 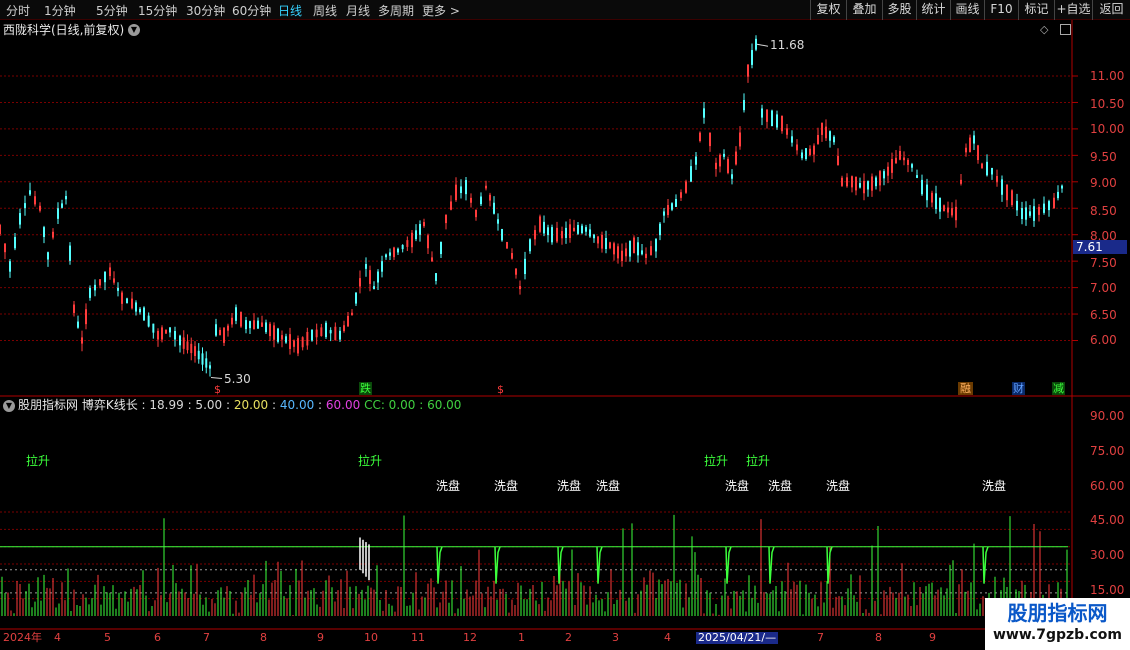 I want to click on date-label: 3, so click(x=615, y=637).